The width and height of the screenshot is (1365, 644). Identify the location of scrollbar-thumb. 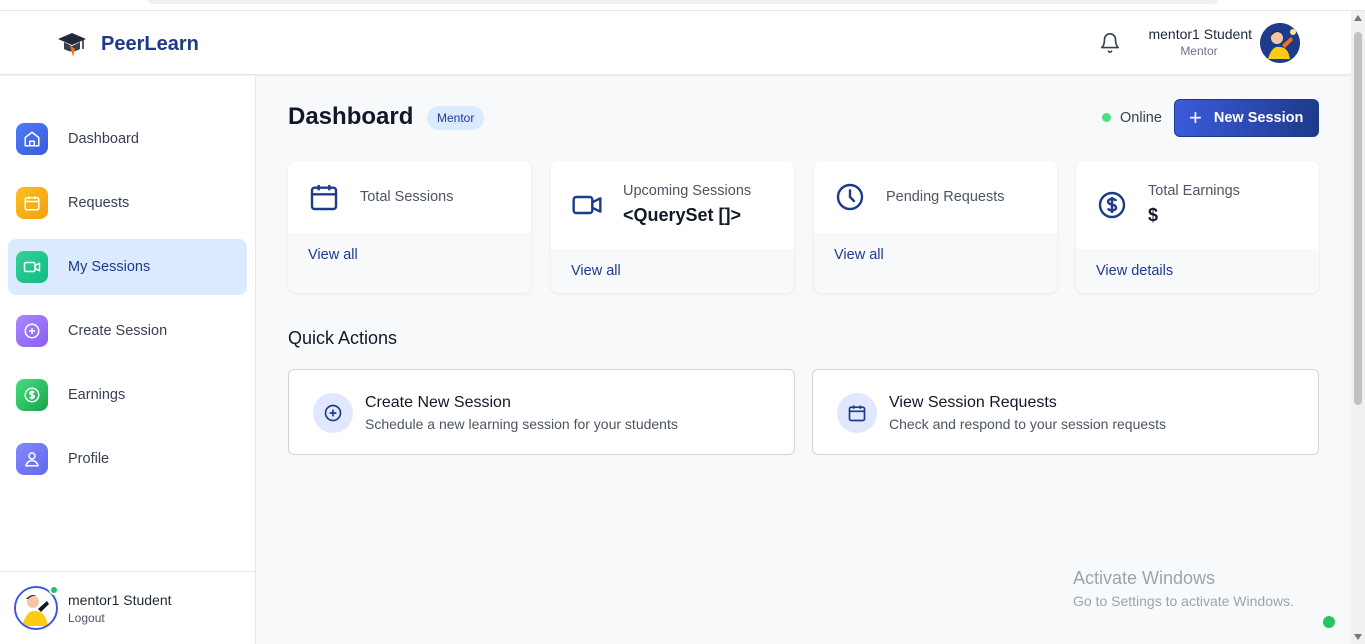
(1358, 218).